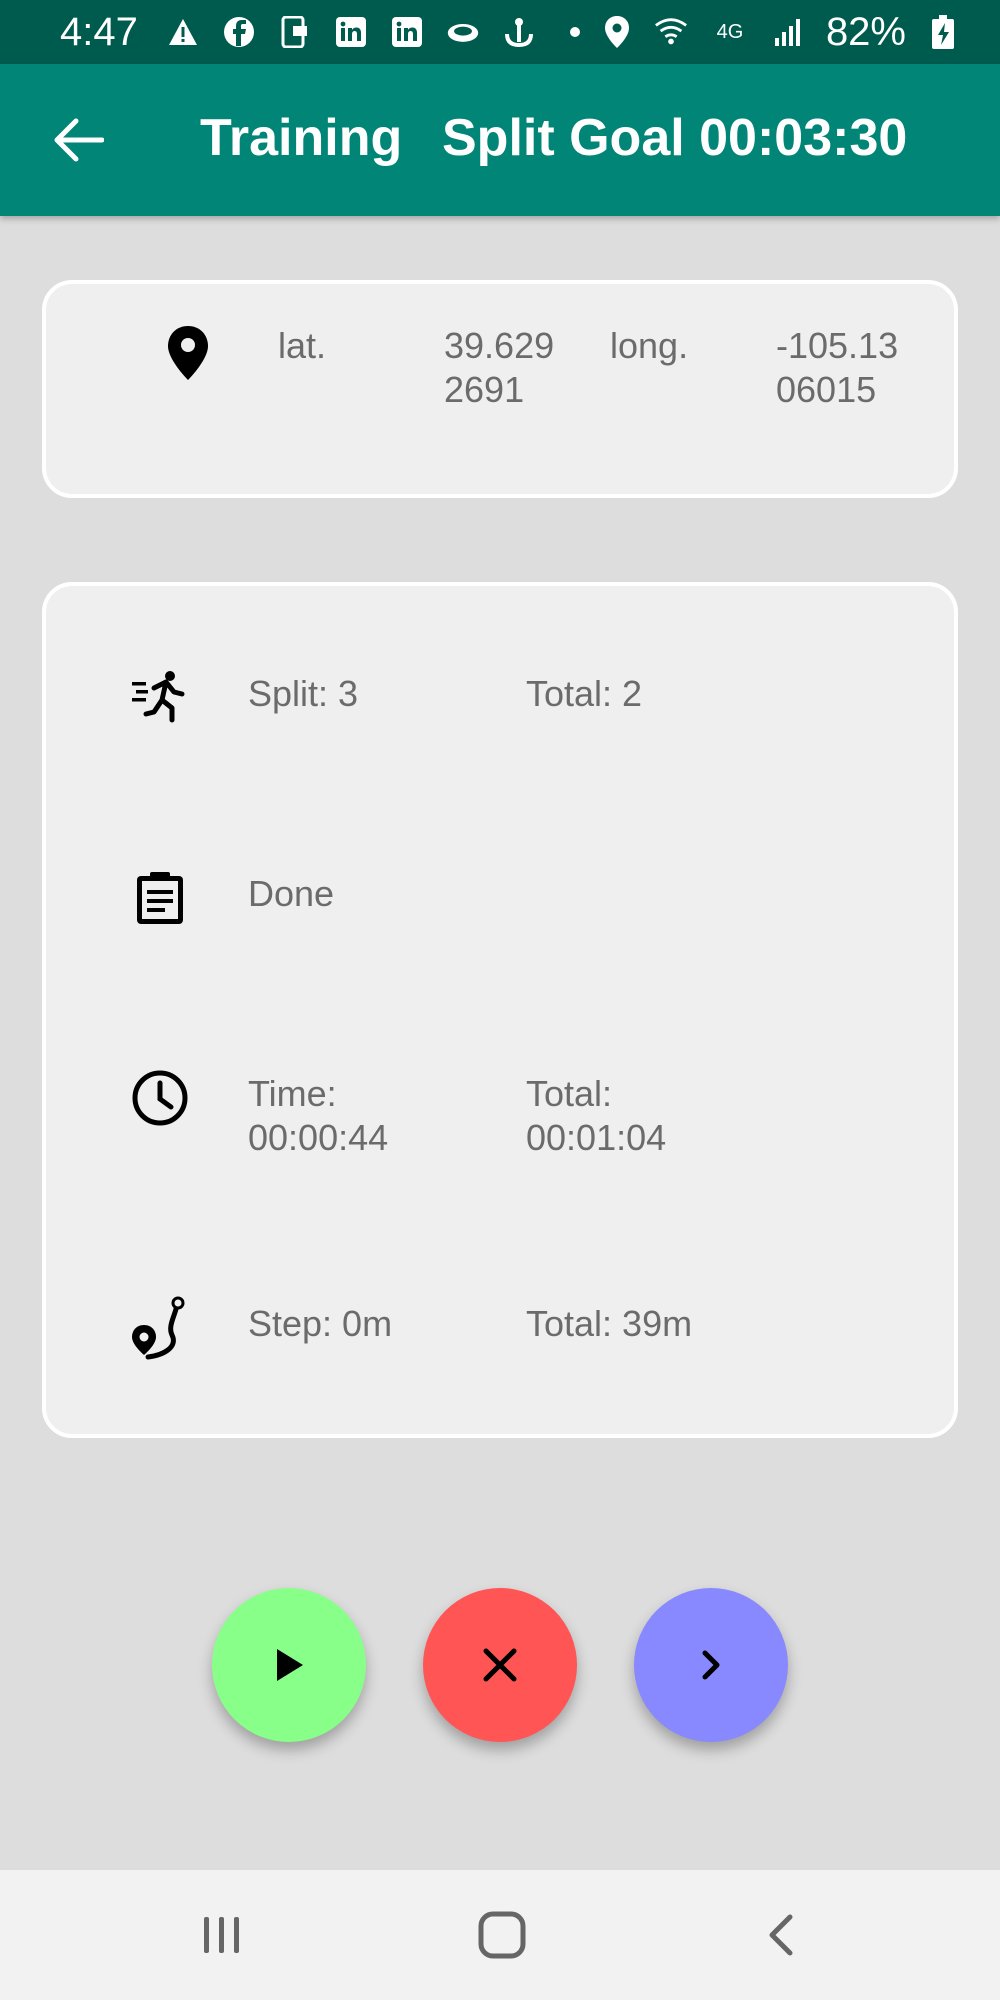 This screenshot has width=1000, height=2000. I want to click on running-icon, so click(160, 698).